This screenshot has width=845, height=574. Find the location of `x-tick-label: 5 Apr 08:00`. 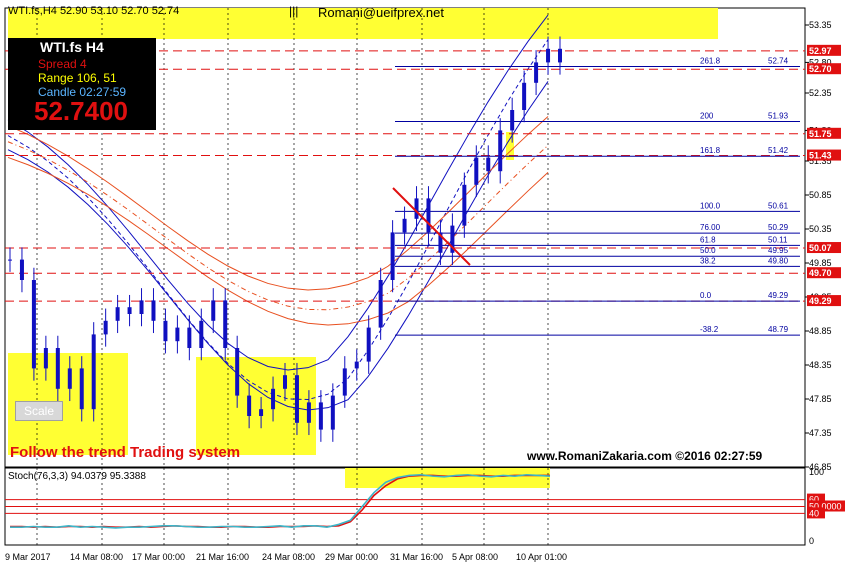

x-tick-label: 5 Apr 08:00 is located at coordinates (475, 557).